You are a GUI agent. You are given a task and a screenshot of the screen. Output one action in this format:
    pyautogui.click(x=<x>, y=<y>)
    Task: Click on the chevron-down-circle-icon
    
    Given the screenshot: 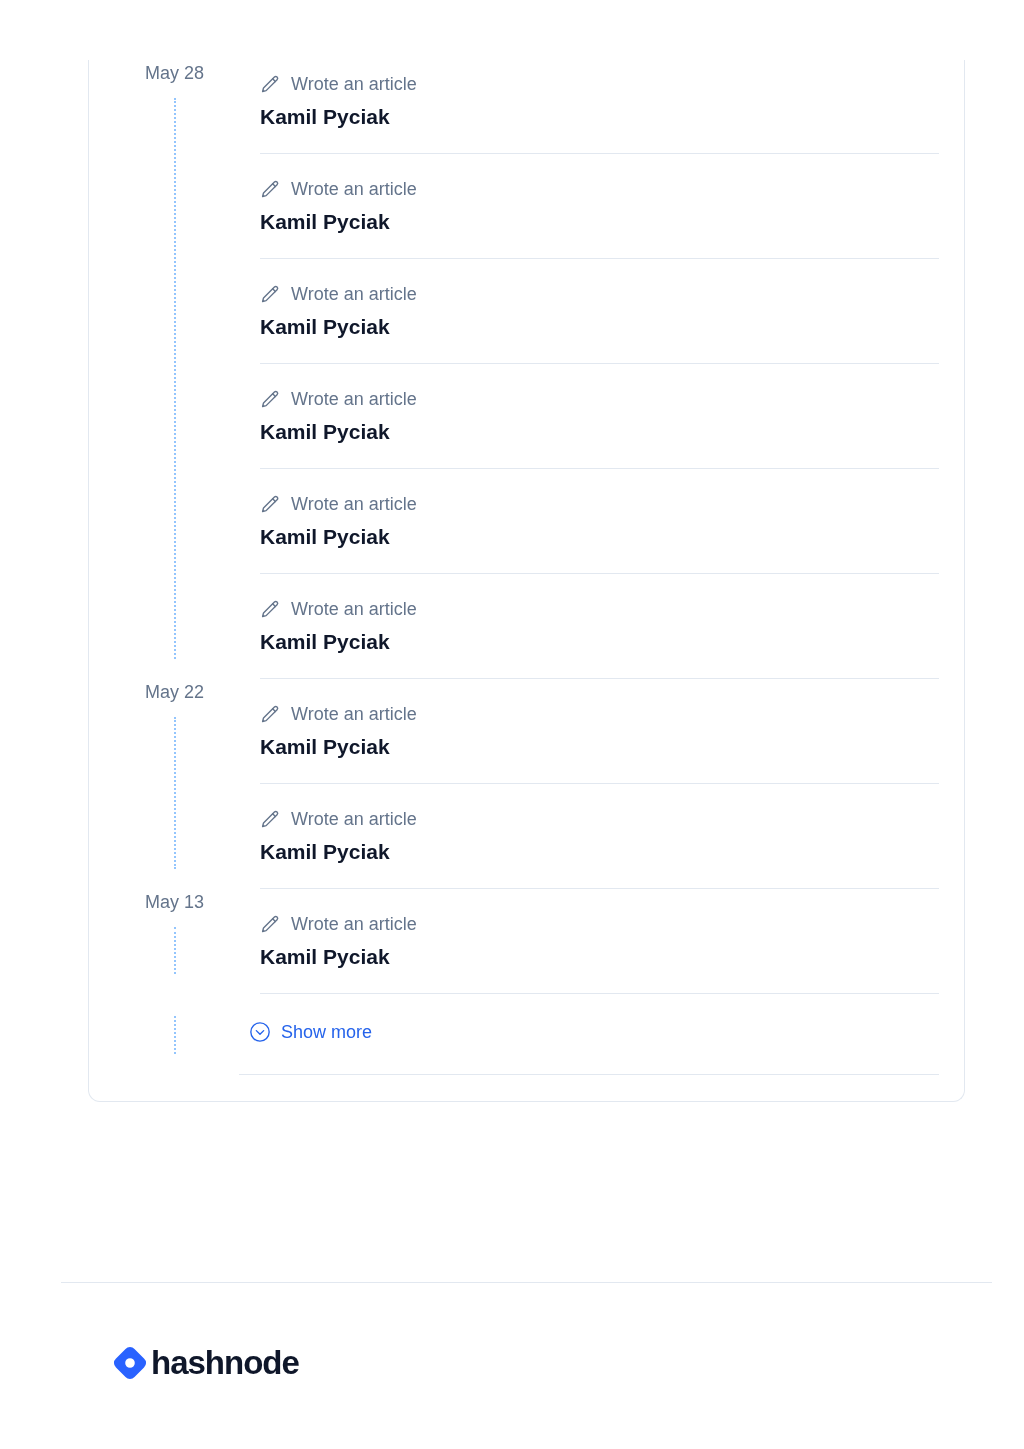 What is the action you would take?
    pyautogui.click(x=260, y=1032)
    